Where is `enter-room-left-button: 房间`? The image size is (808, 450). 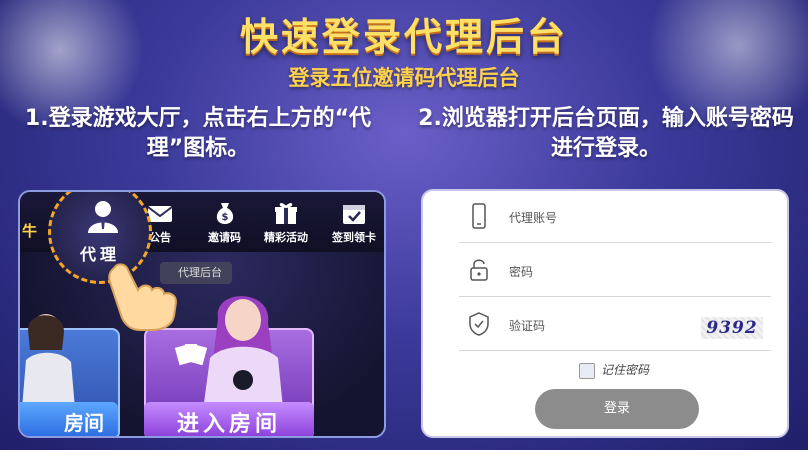
enter-room-left-button: 房间 is located at coordinates (69, 419).